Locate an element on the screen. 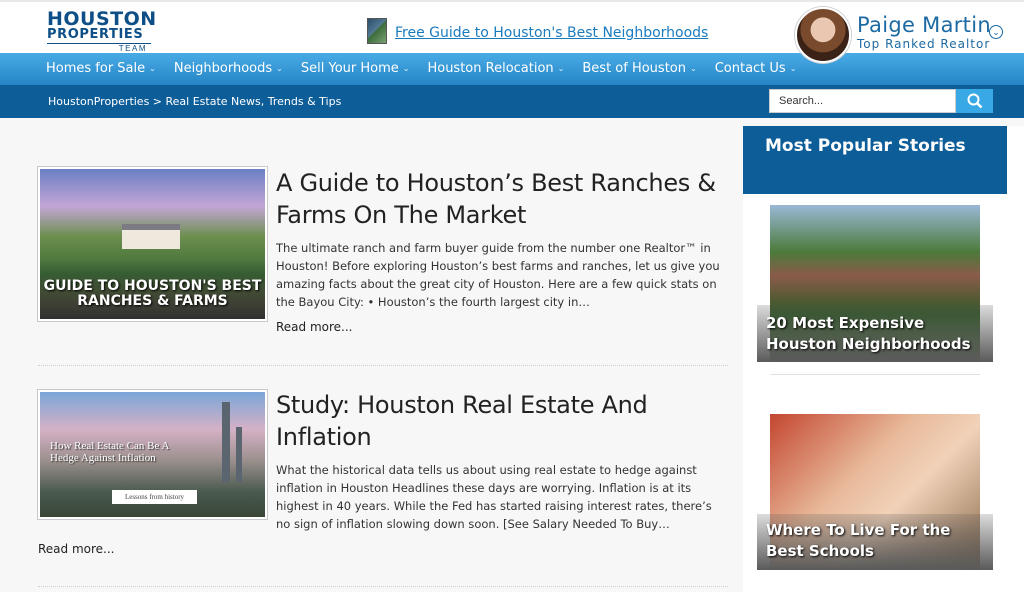  article-image-tag: Lessons from history is located at coordinates (154, 497).